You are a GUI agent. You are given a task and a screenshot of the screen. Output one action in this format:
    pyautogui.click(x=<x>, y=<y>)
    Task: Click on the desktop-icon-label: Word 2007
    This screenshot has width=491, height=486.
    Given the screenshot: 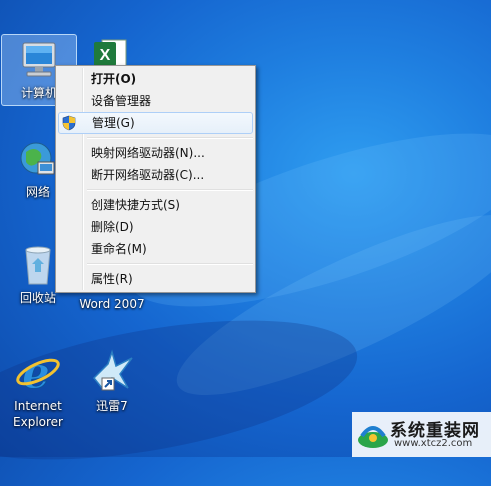 What is the action you would take?
    pyautogui.click(x=112, y=304)
    